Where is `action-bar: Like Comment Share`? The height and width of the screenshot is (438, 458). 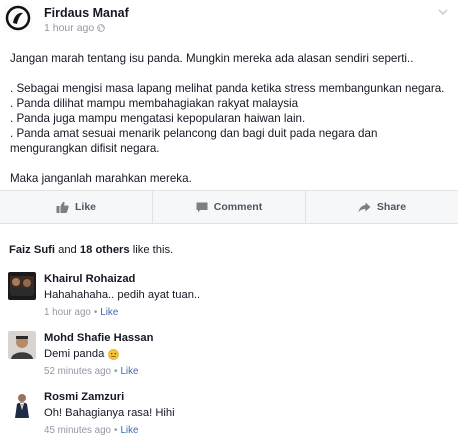
action-bar: Like Comment Share is located at coordinates (229, 207).